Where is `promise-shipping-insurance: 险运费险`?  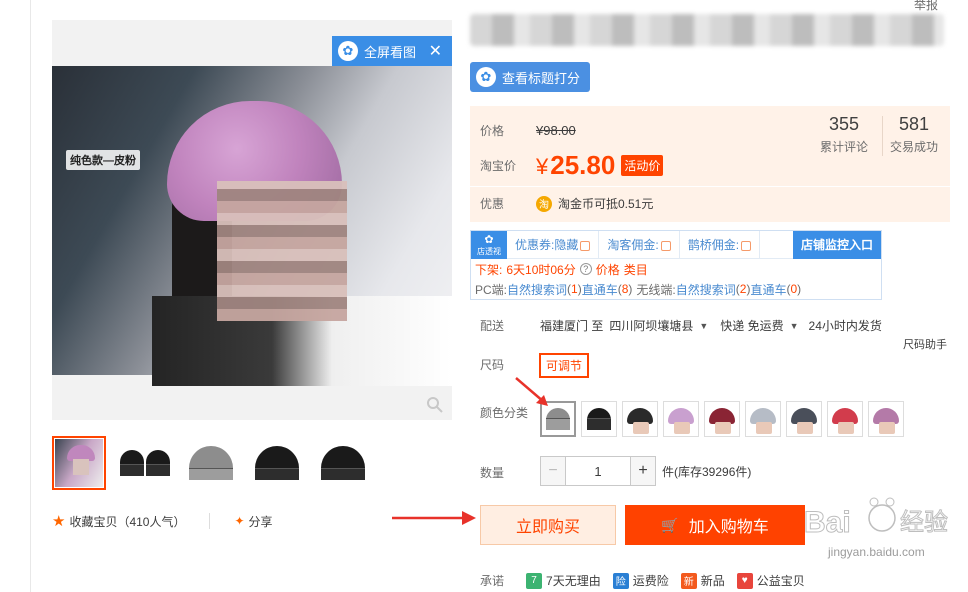 promise-shipping-insurance: 险运费险 is located at coordinates (640, 580).